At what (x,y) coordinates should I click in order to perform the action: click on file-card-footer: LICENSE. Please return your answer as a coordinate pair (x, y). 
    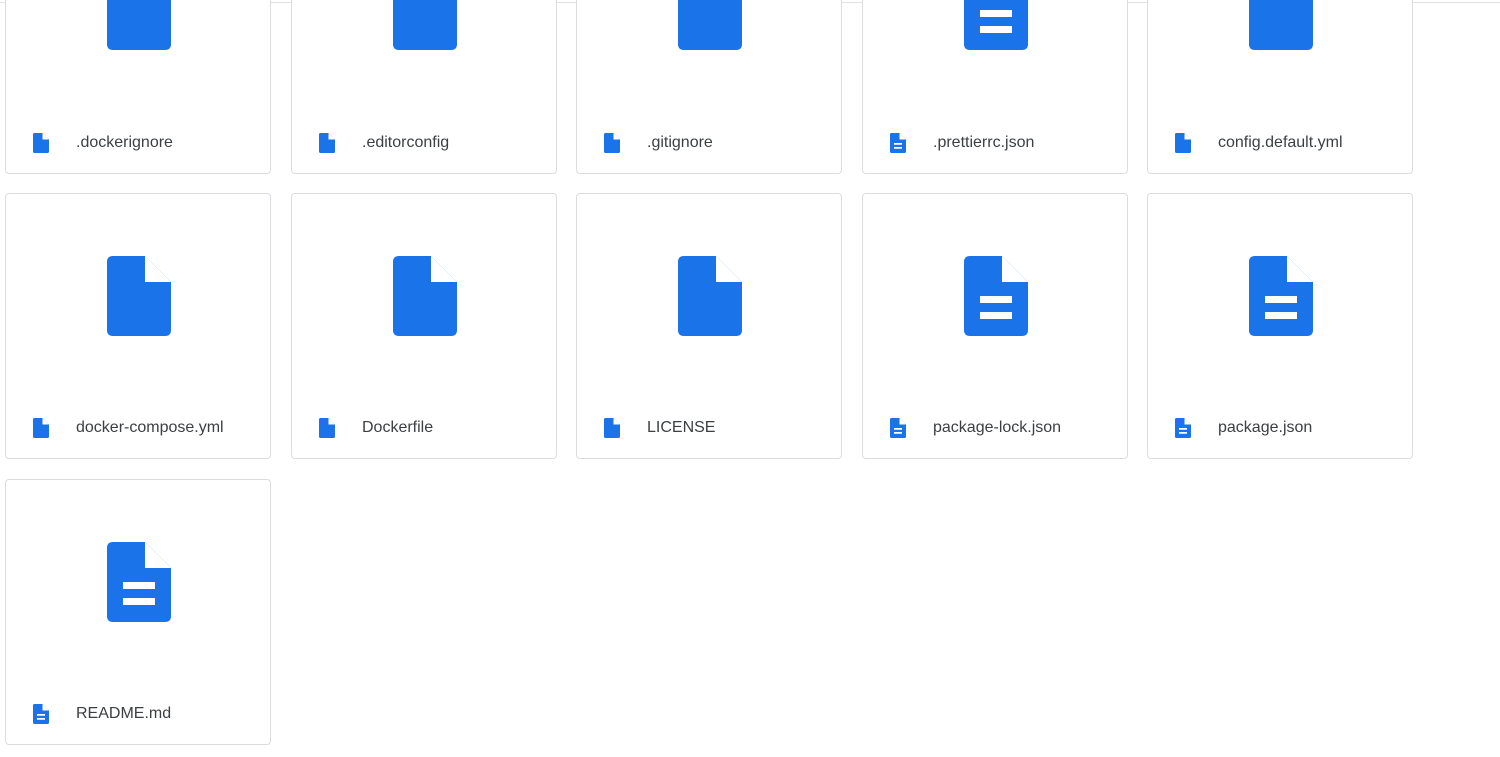
    Looking at the image, I should click on (709, 428).